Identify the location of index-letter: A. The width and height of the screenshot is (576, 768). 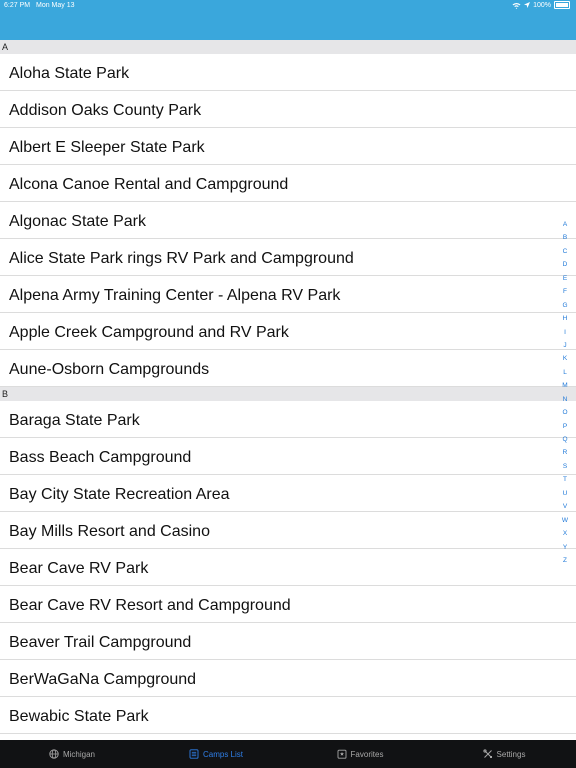
(565, 224).